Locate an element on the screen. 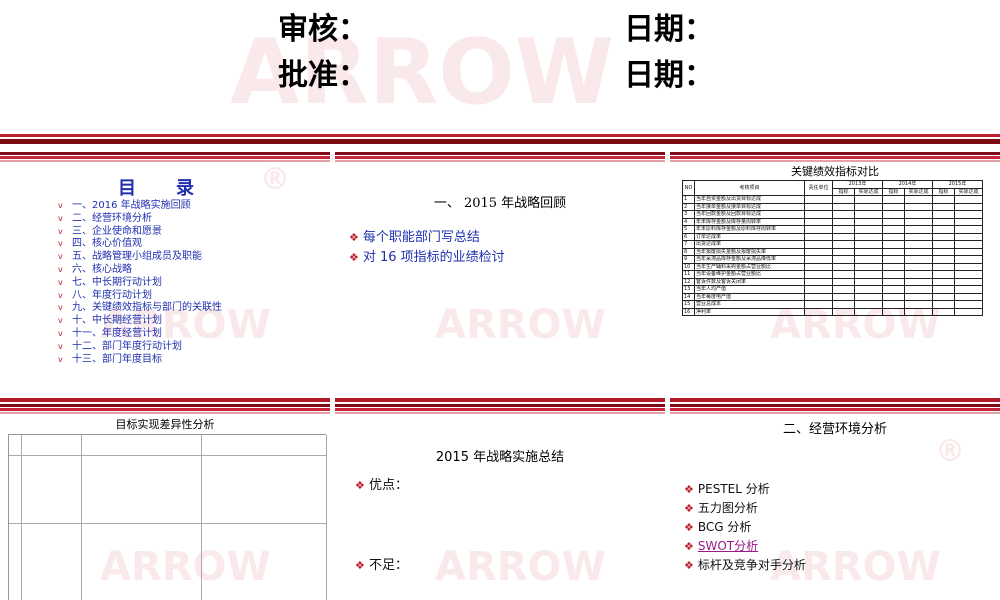  swot-link: SWOT分析 is located at coordinates (728, 546).